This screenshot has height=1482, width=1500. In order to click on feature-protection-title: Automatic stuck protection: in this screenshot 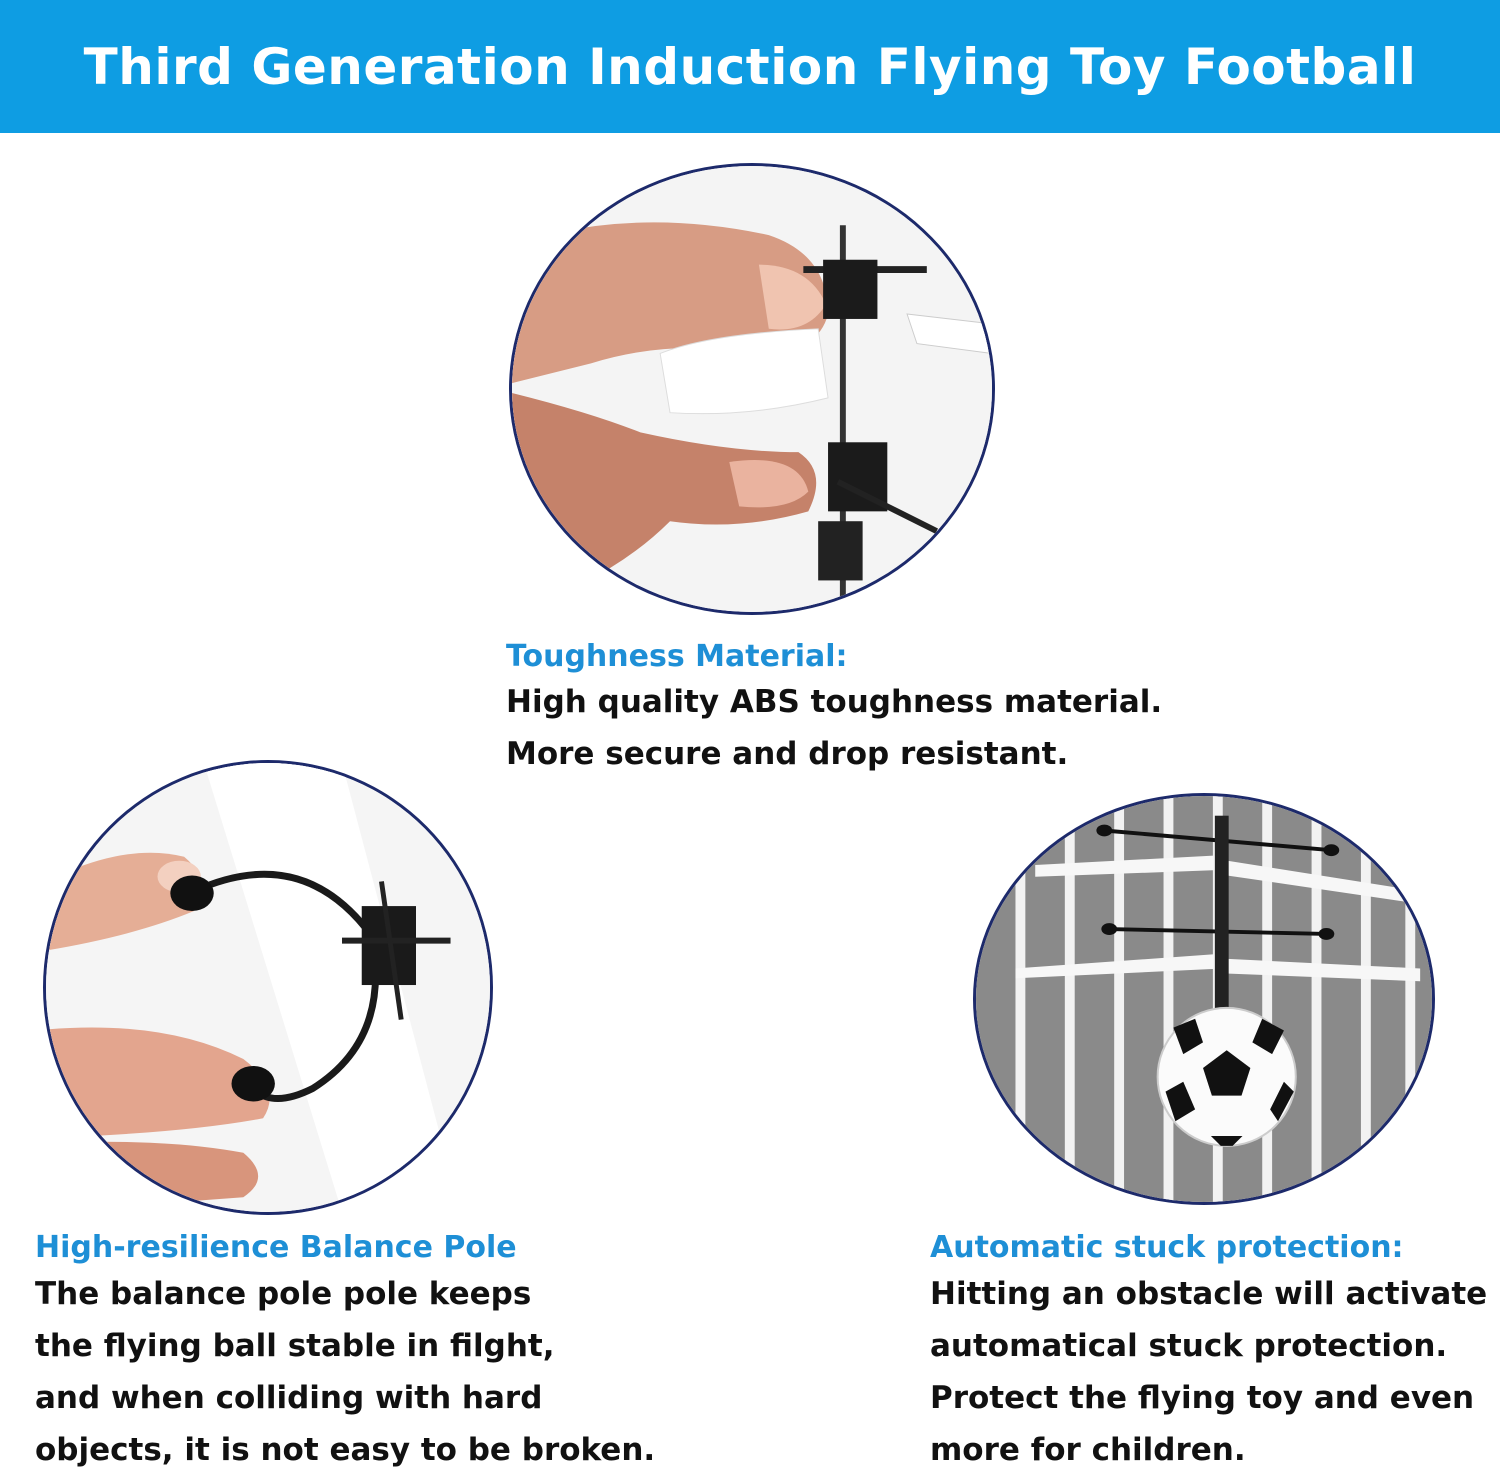, I will do `click(1167, 1247)`.